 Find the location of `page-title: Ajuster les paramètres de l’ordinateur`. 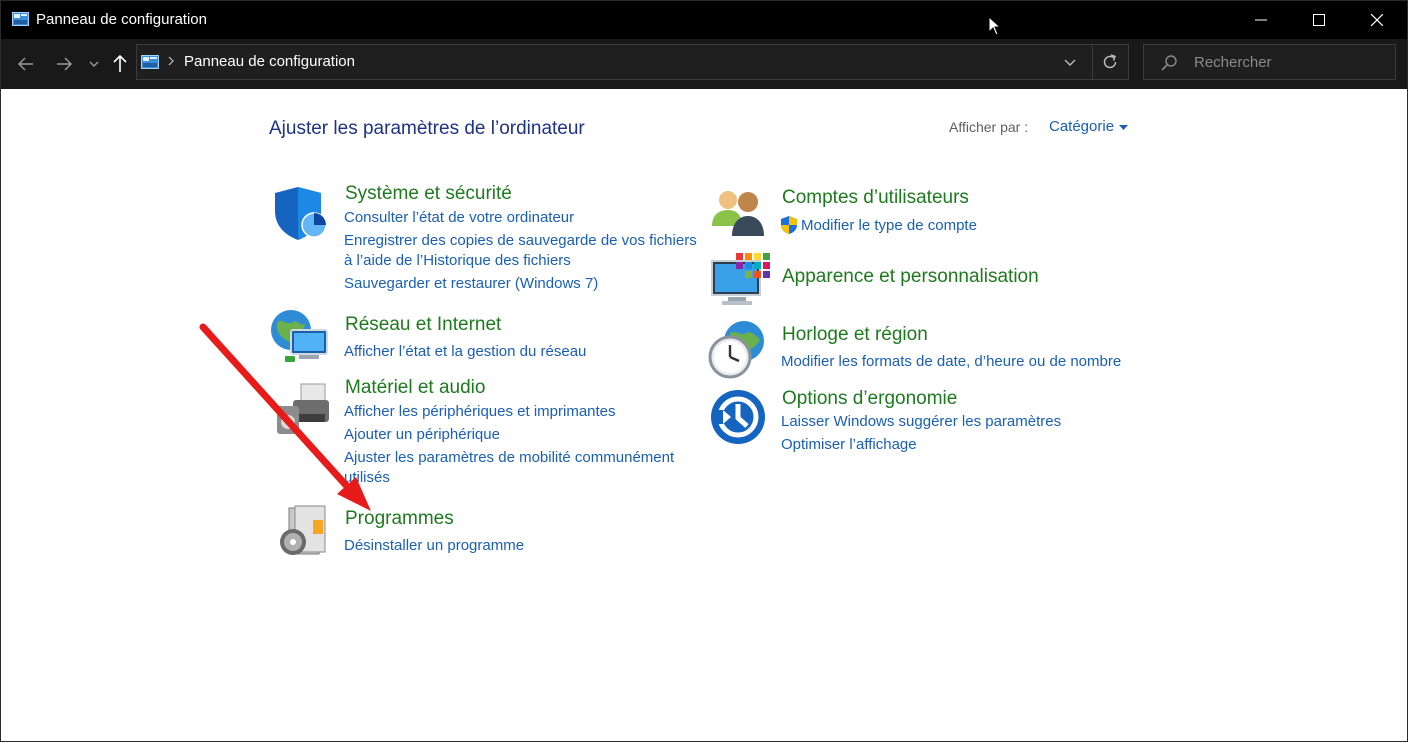

page-title: Ajuster les paramètres de l’ordinateur is located at coordinates (427, 128).